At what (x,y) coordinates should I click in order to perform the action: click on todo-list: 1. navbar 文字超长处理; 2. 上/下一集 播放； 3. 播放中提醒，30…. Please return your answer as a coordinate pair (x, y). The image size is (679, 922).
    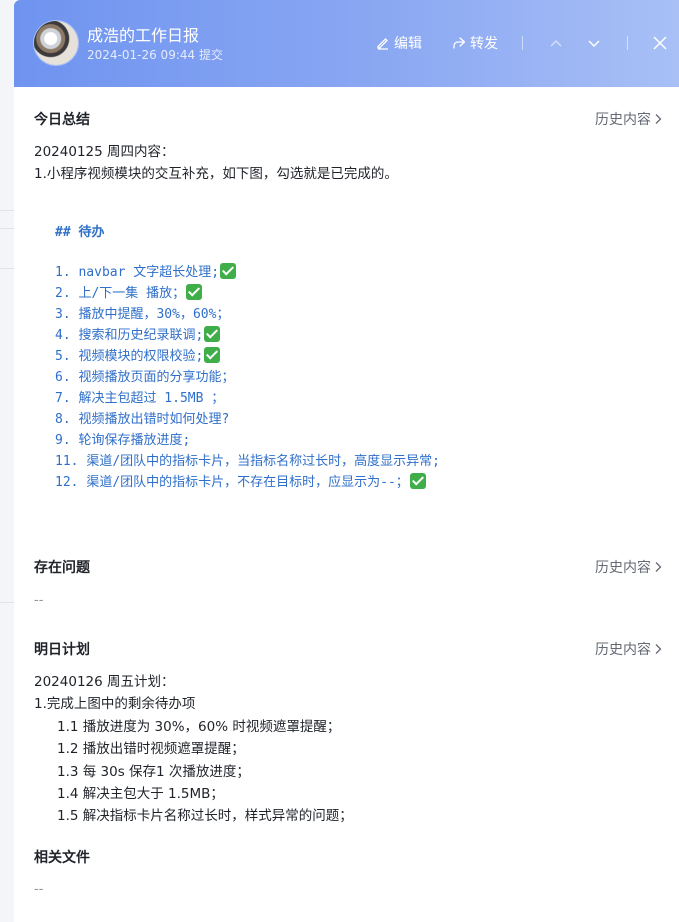
    Looking at the image, I should click on (247, 377).